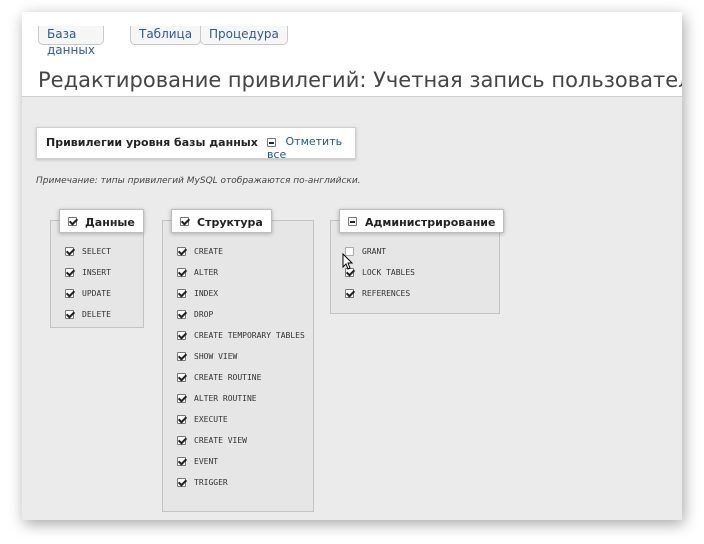  I want to click on privilege-item-index: INDEX, so click(197, 296).